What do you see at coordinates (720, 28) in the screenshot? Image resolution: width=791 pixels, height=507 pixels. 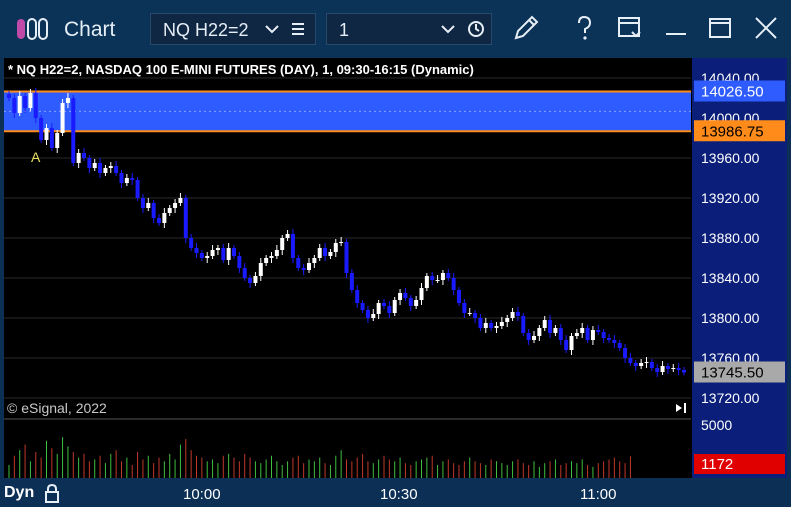 I see `maximize-icon` at bounding box center [720, 28].